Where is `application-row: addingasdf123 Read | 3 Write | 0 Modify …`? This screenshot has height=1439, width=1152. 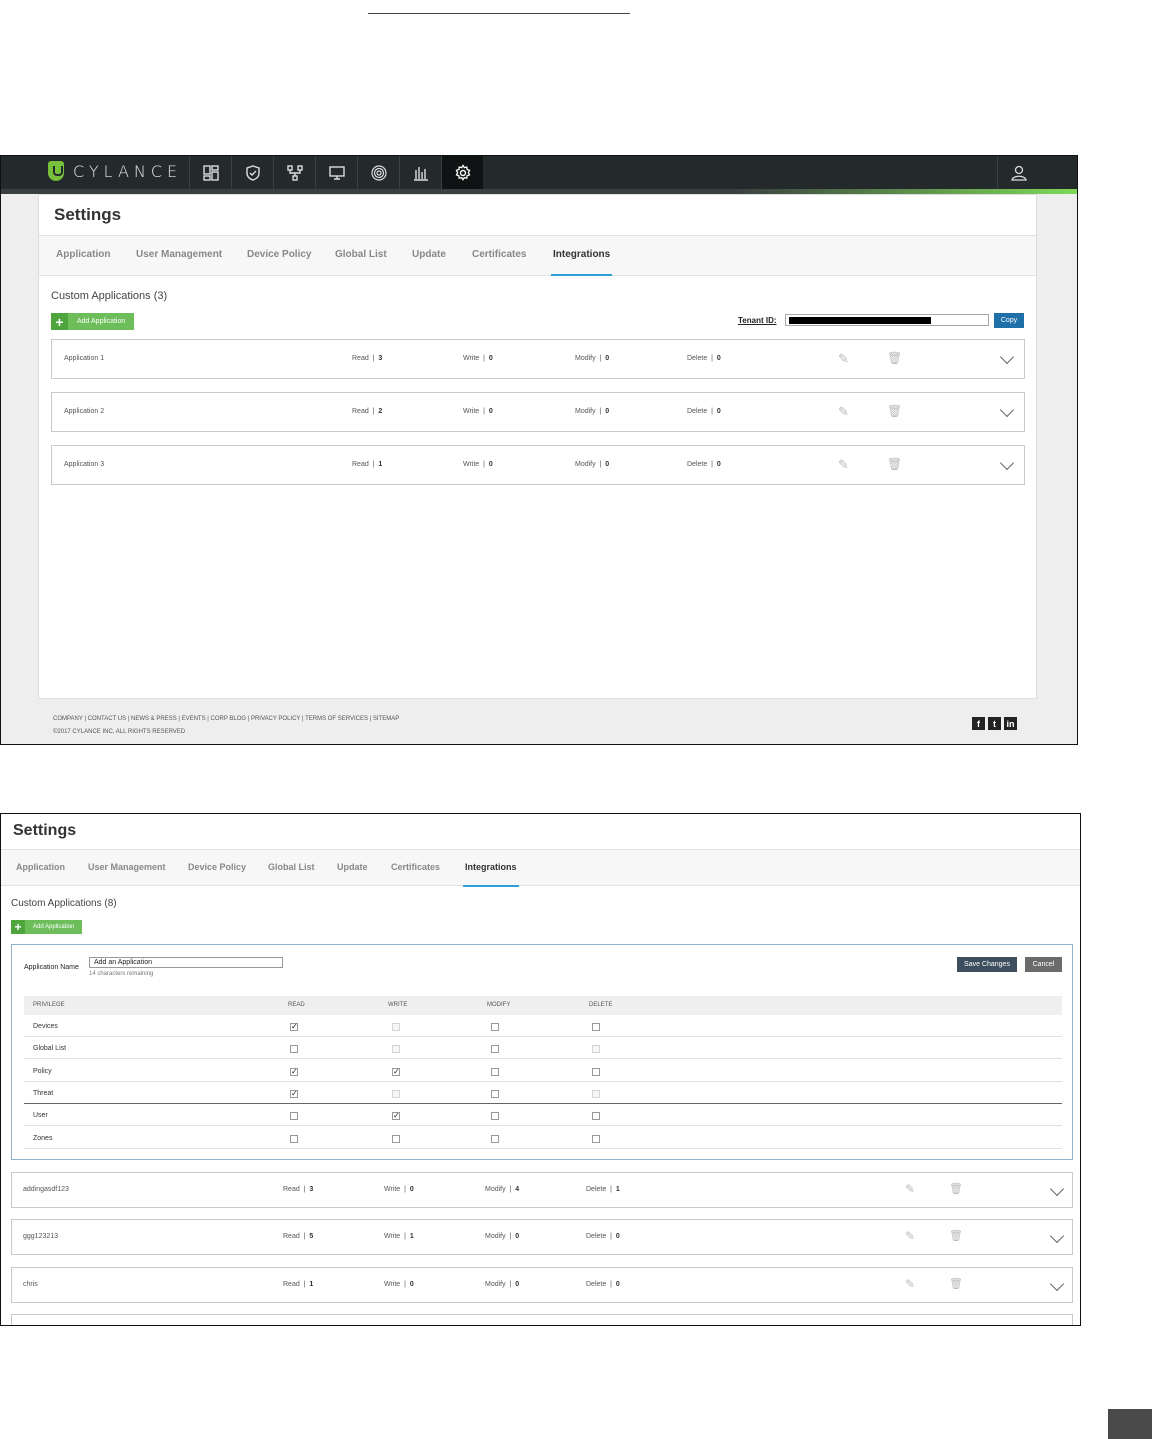
application-row: addingasdf123 Read | 3 Write | 0 Modify … is located at coordinates (542, 1190).